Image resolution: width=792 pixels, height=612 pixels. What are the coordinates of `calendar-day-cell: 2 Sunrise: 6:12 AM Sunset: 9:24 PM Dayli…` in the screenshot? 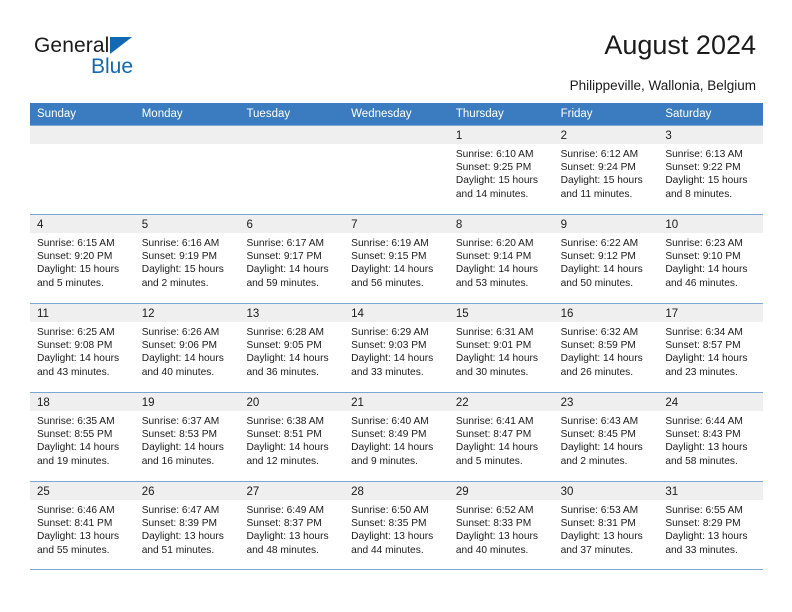 It's located at (606, 170).